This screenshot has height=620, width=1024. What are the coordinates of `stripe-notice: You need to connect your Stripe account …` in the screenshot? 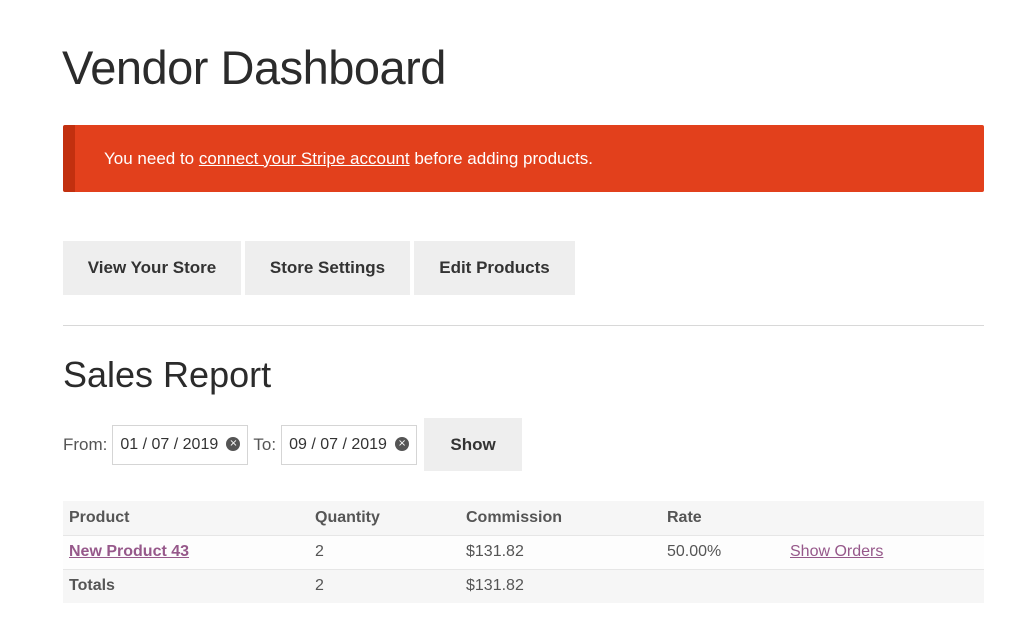 It's located at (523, 158).